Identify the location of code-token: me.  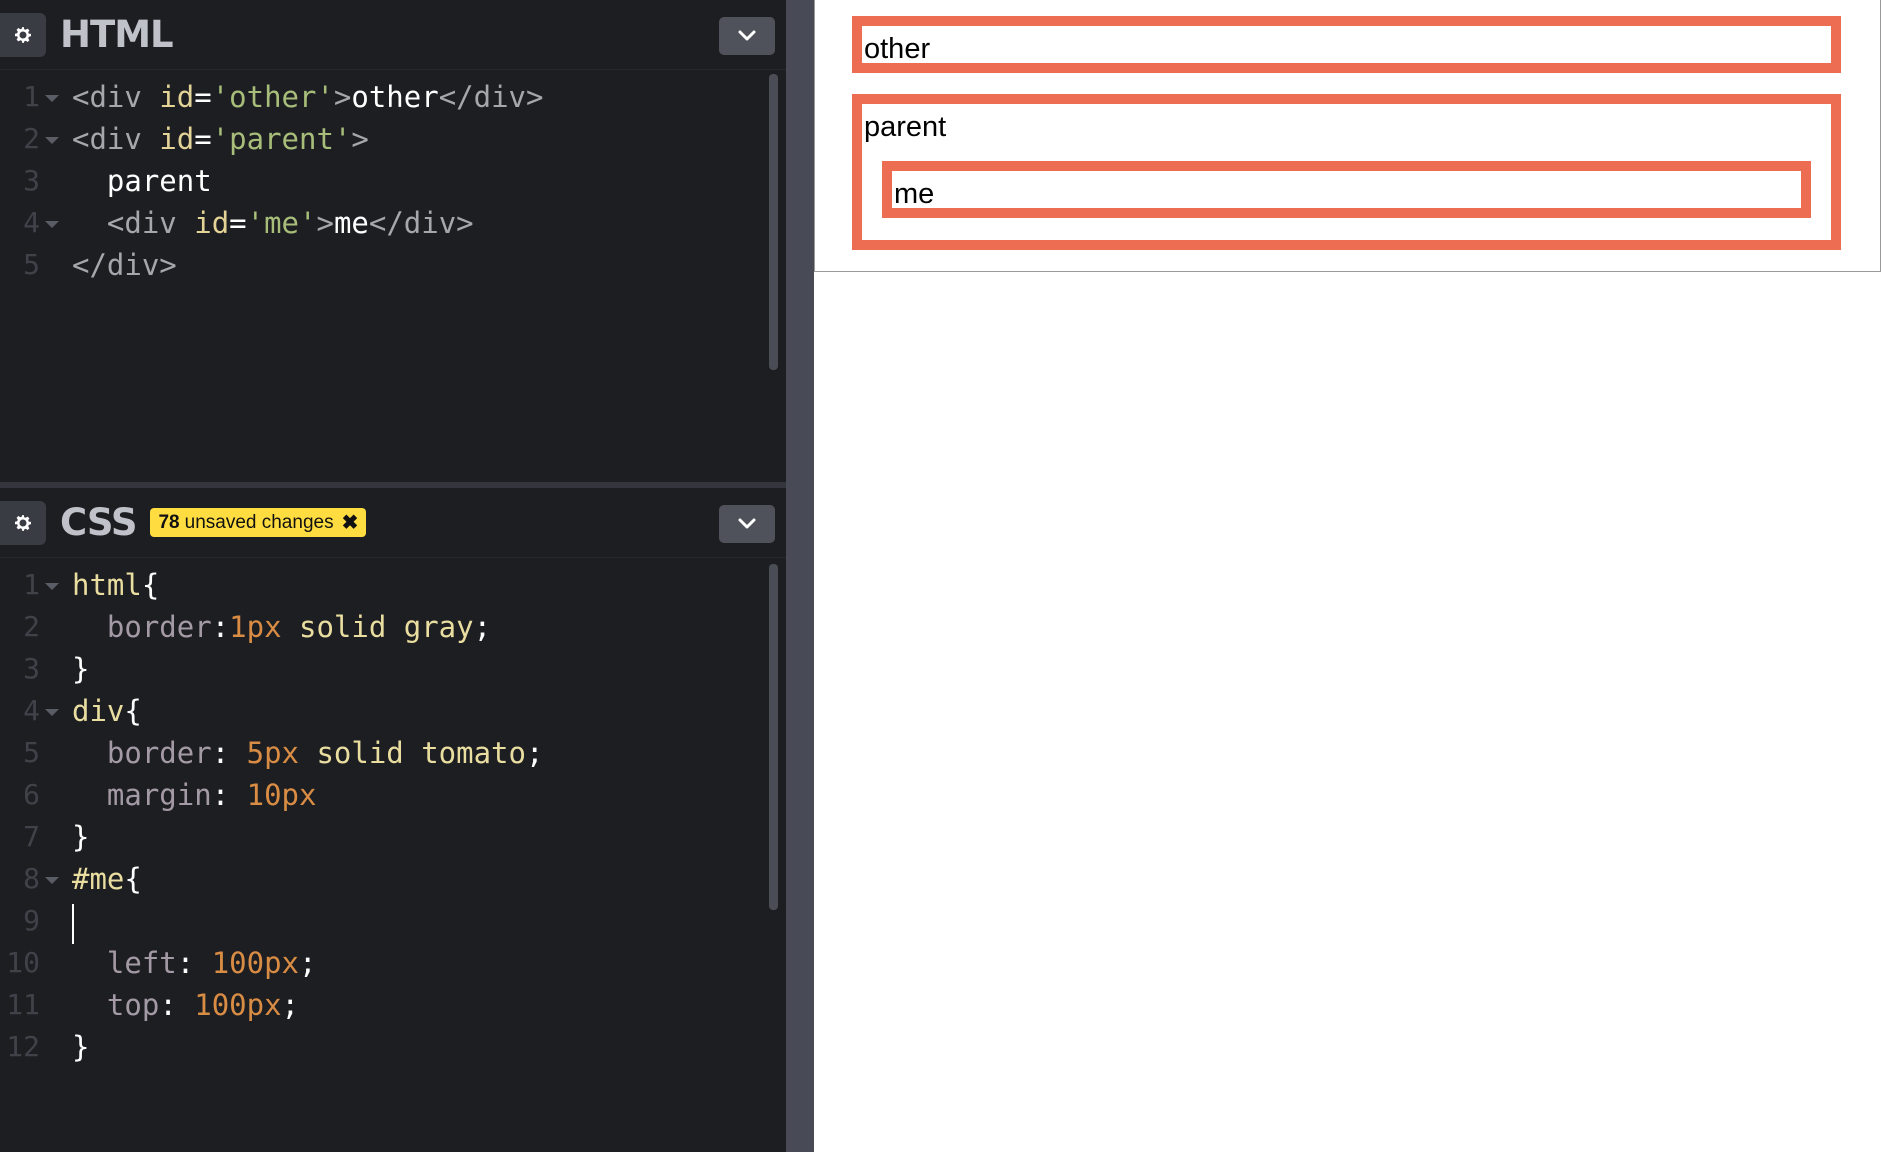
(351, 223).